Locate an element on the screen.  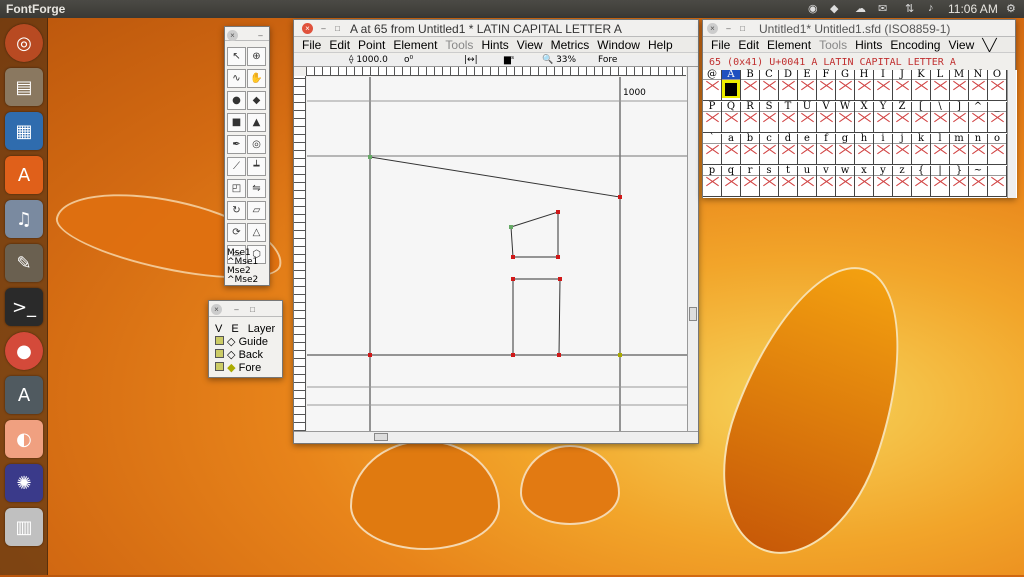
flip-tool-icon: ⇋ is located at coordinates (256, 188).